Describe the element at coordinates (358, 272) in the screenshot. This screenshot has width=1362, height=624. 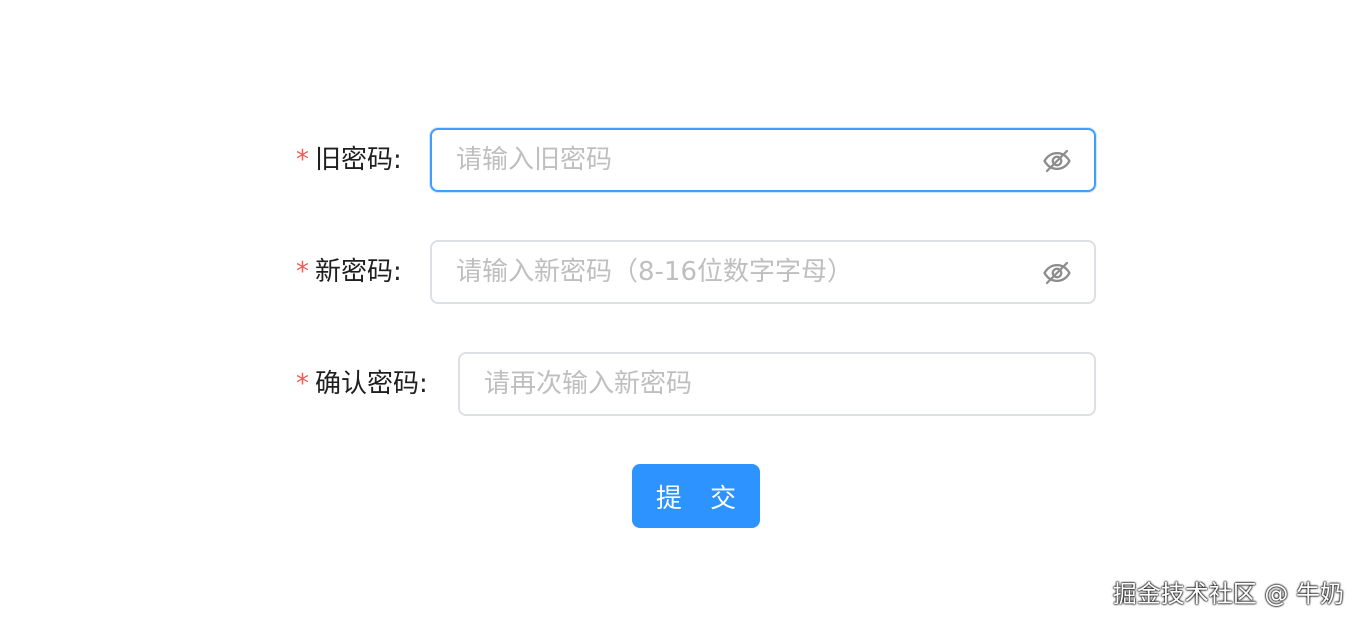
I see `new-password-label-text: 新密码:` at that location.